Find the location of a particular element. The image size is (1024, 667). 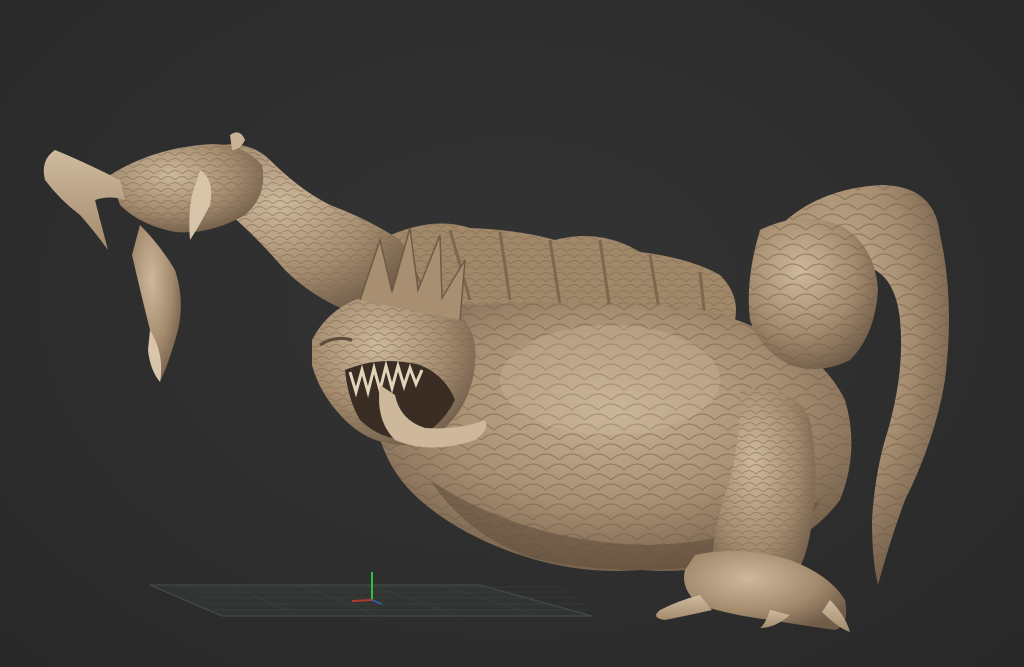

dragon-claw-left is located at coordinates (153, 257).